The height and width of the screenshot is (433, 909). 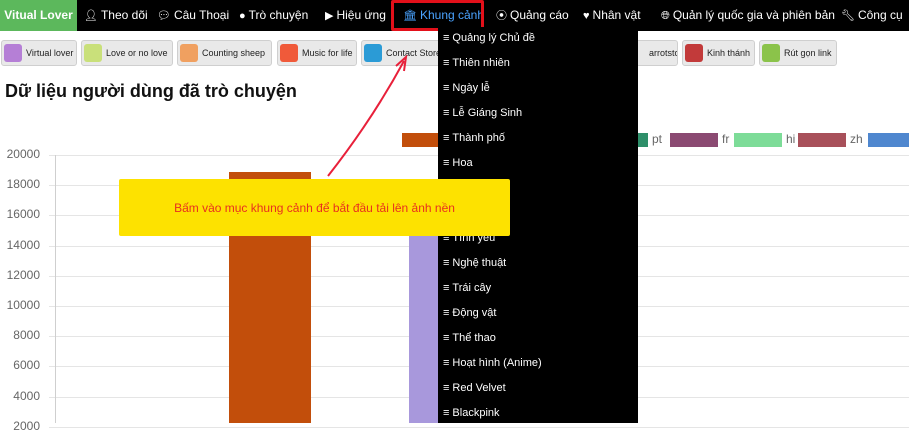 What do you see at coordinates (479, 427) in the screenshot?
I see `gridline` at bounding box center [479, 427].